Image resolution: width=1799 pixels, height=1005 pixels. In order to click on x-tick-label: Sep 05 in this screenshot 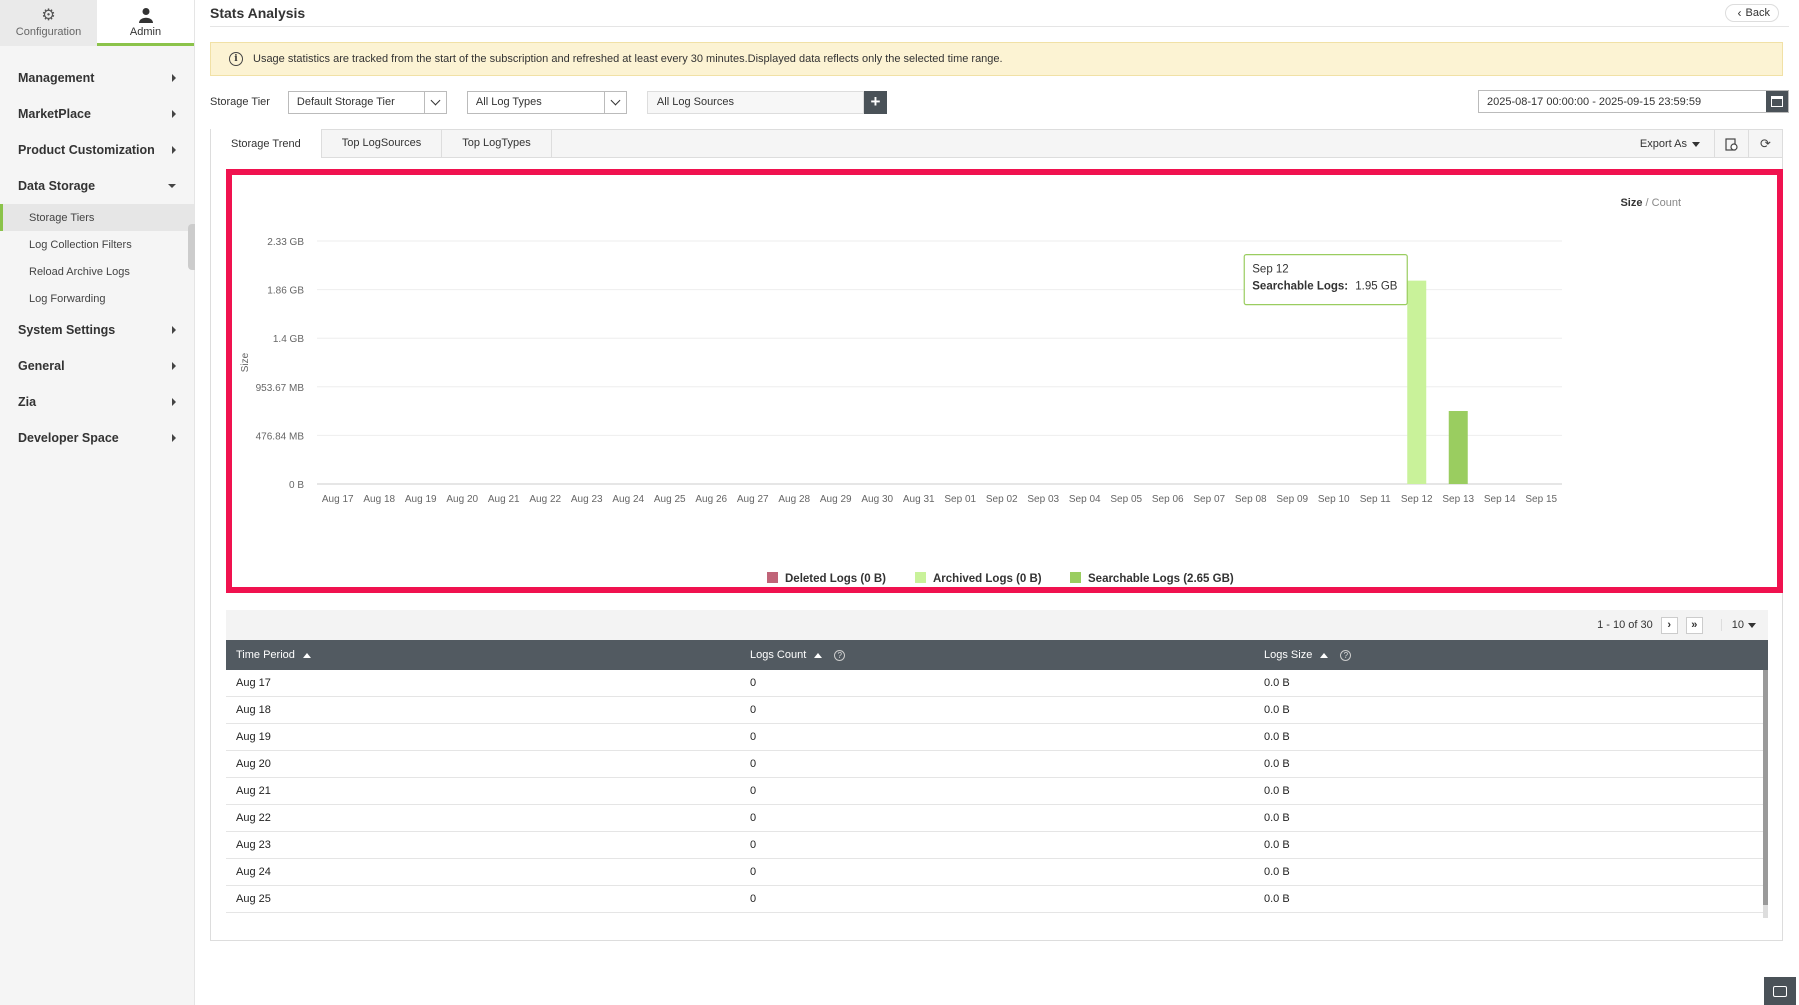, I will do `click(1126, 499)`.